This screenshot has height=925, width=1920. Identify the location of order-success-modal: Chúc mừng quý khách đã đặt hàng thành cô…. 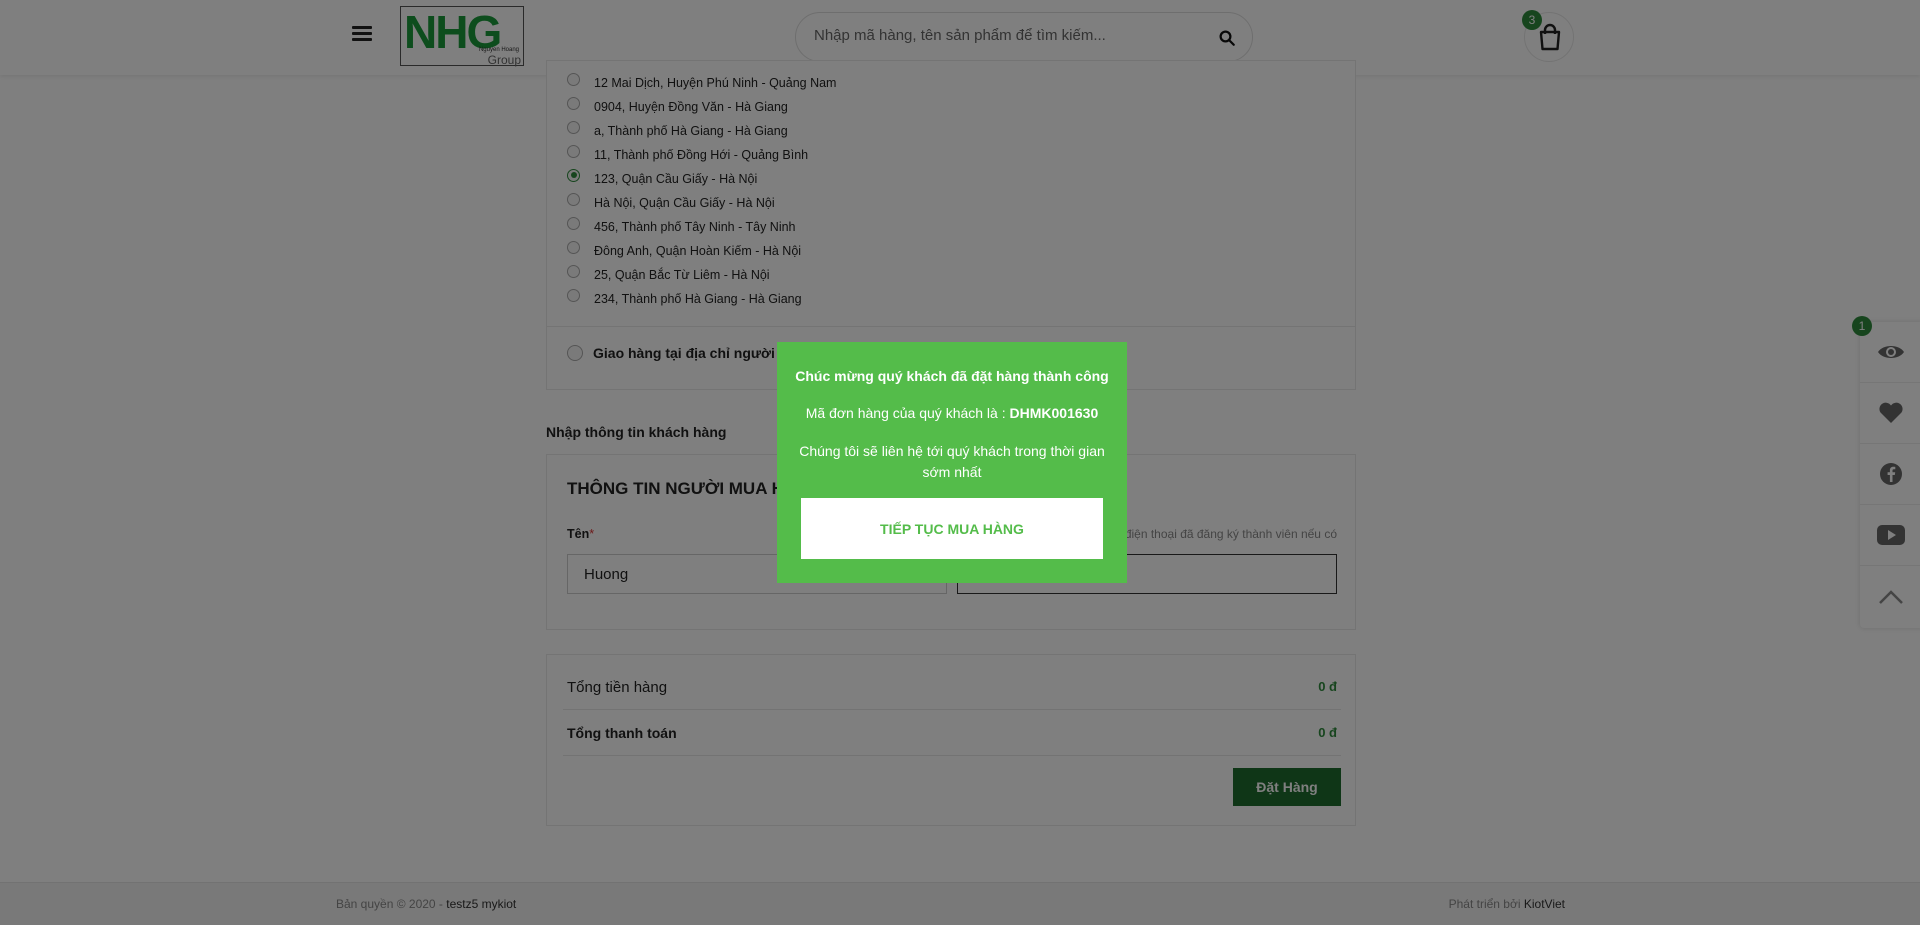
(952, 462).